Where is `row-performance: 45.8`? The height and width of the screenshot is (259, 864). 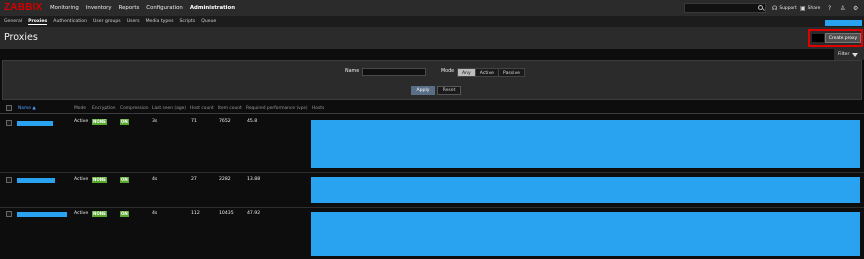
row-performance: 45.8 is located at coordinates (252, 121).